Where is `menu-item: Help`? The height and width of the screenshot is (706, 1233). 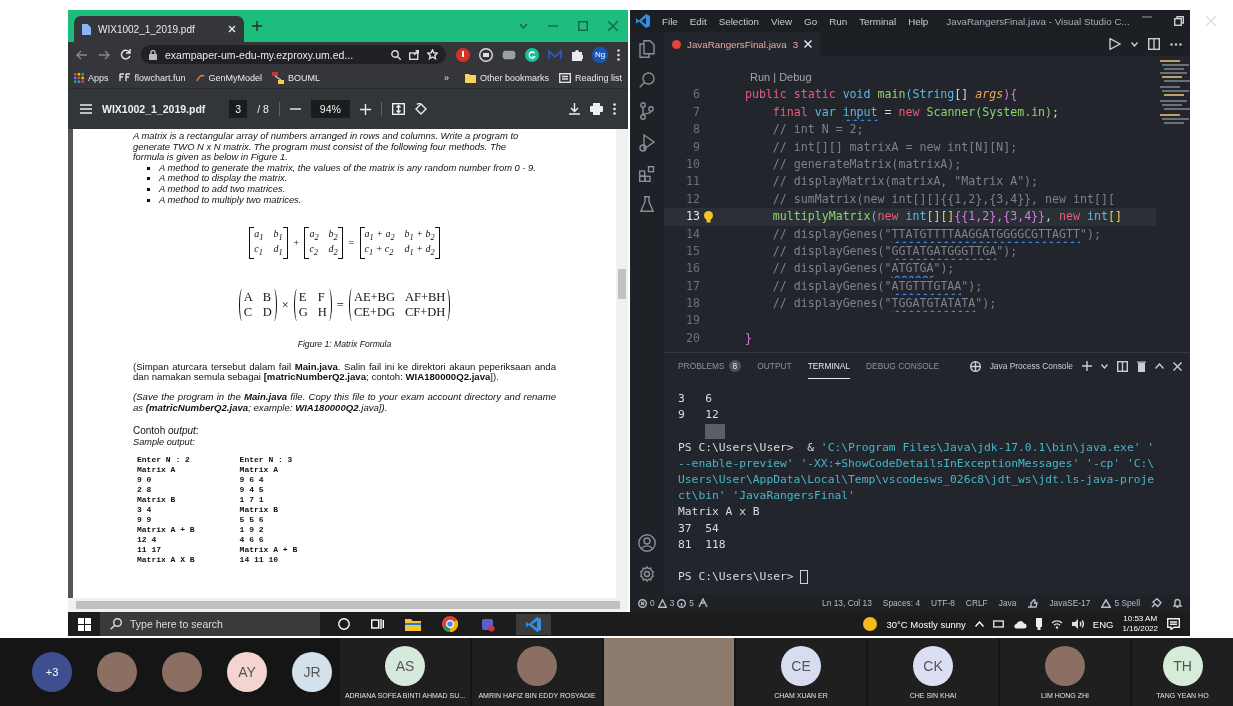 menu-item: Help is located at coordinates (918, 21).